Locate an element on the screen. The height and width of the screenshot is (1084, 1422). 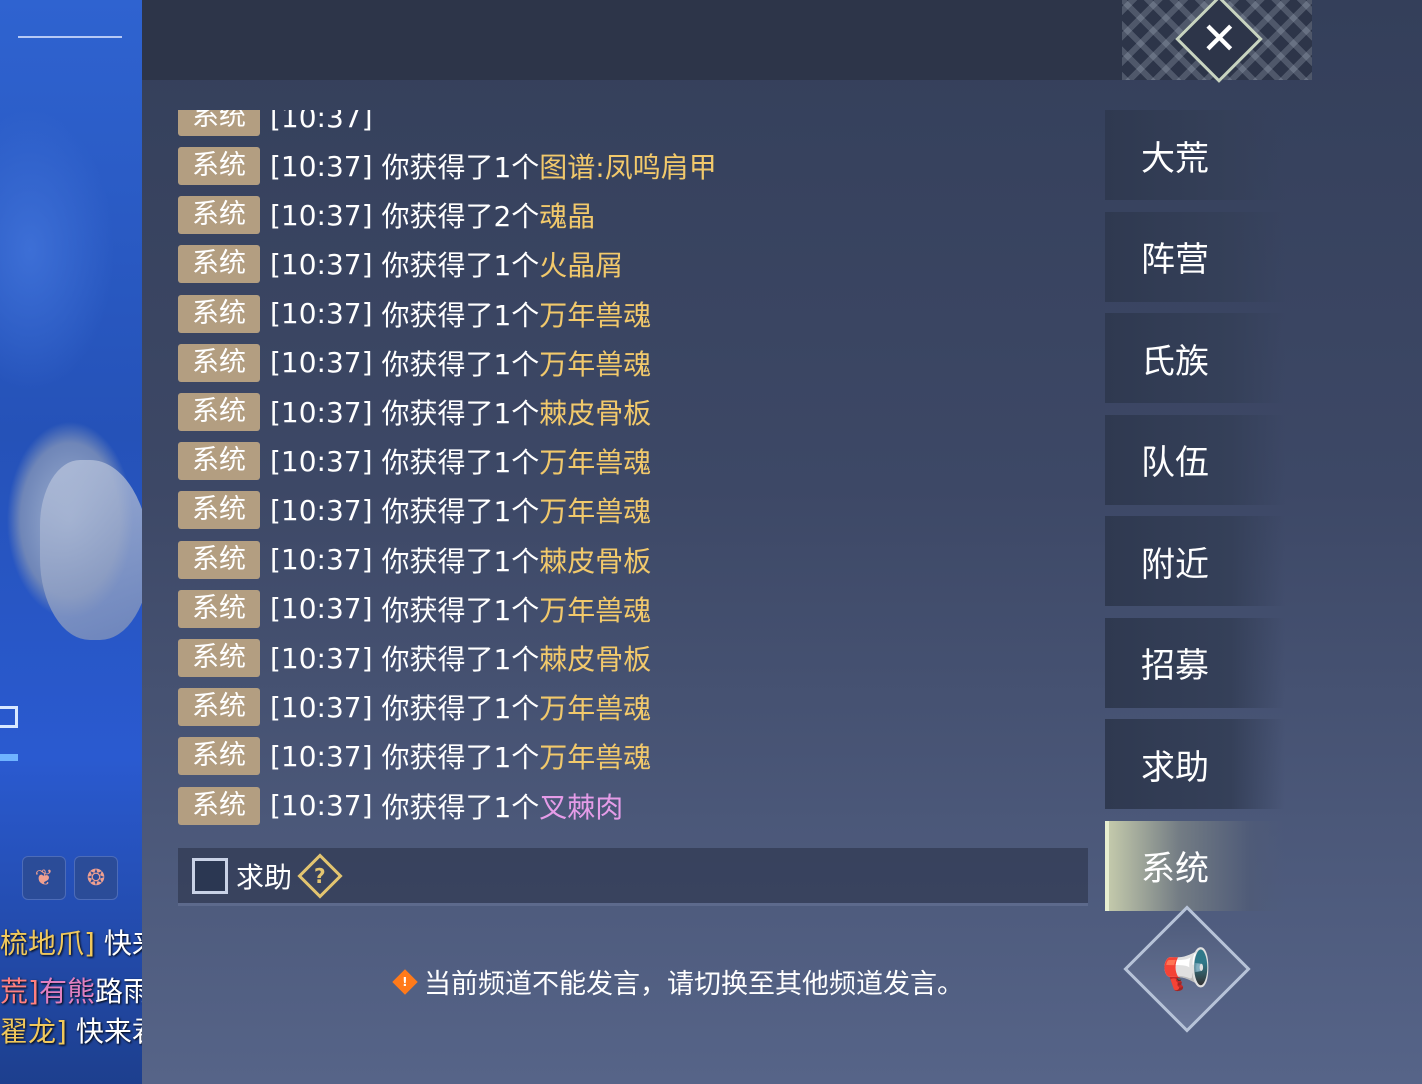
scene-chat-line: 荒]有熊路雨 is located at coordinates (71, 991).